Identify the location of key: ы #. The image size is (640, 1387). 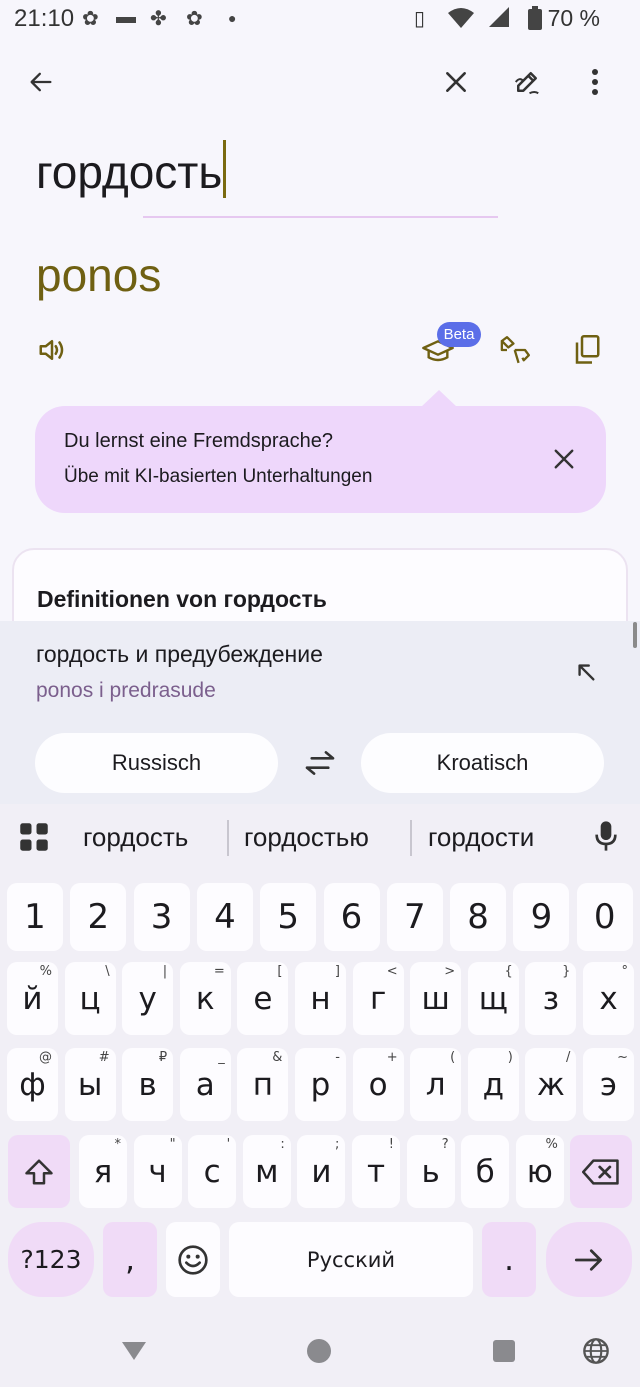
(90, 1084).